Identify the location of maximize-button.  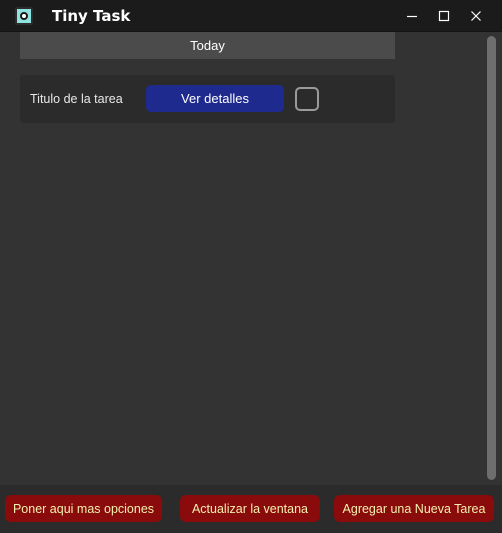
(444, 16).